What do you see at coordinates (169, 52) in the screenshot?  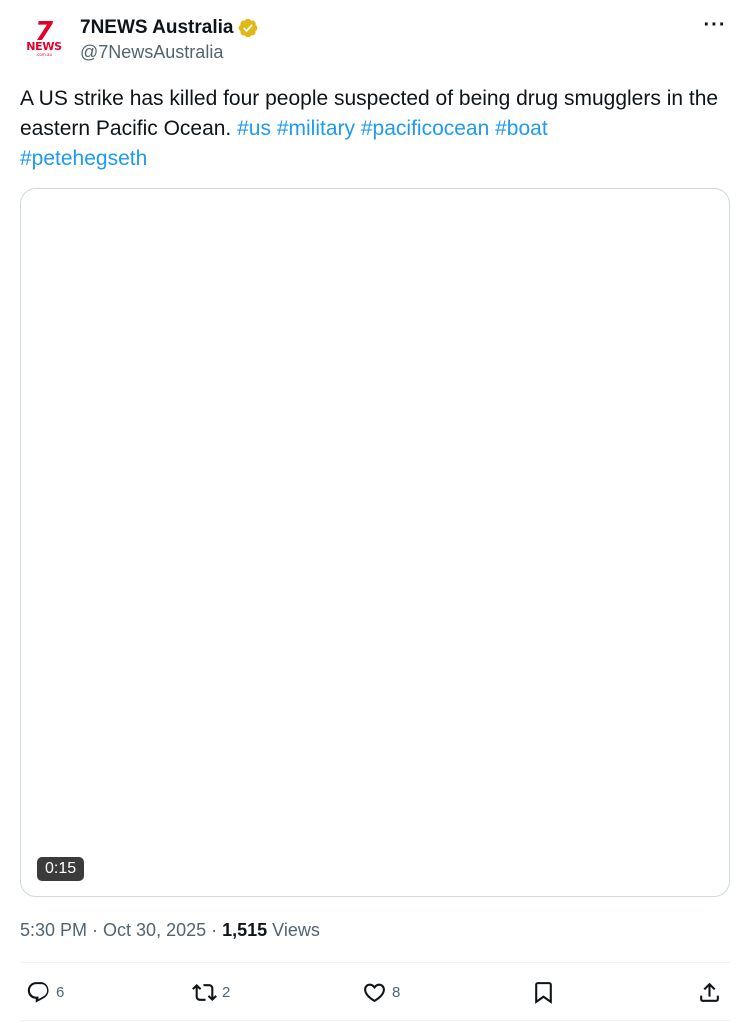 I see `author-handle: @7NewsAustralia` at bounding box center [169, 52].